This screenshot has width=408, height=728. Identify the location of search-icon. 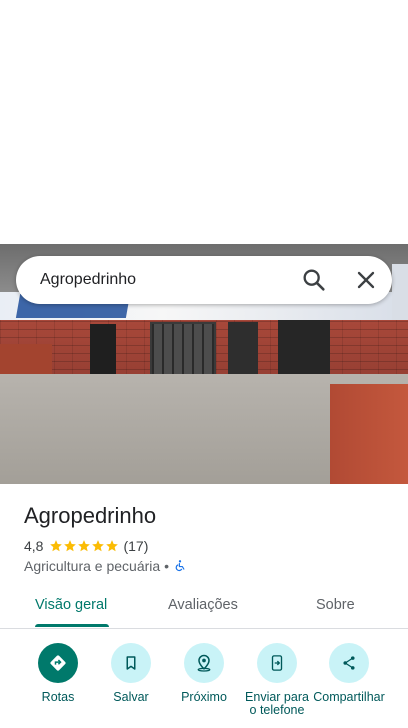
(314, 280).